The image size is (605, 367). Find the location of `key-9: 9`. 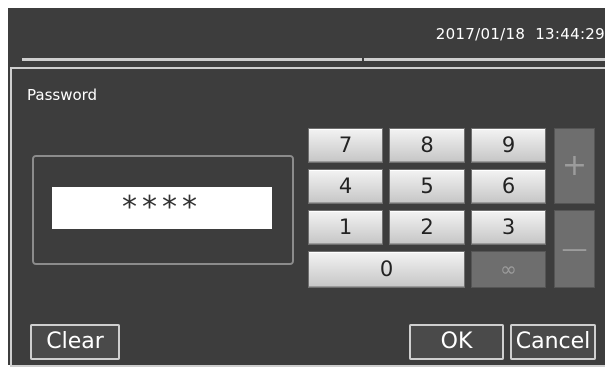

key-9: 9 is located at coordinates (508, 145).